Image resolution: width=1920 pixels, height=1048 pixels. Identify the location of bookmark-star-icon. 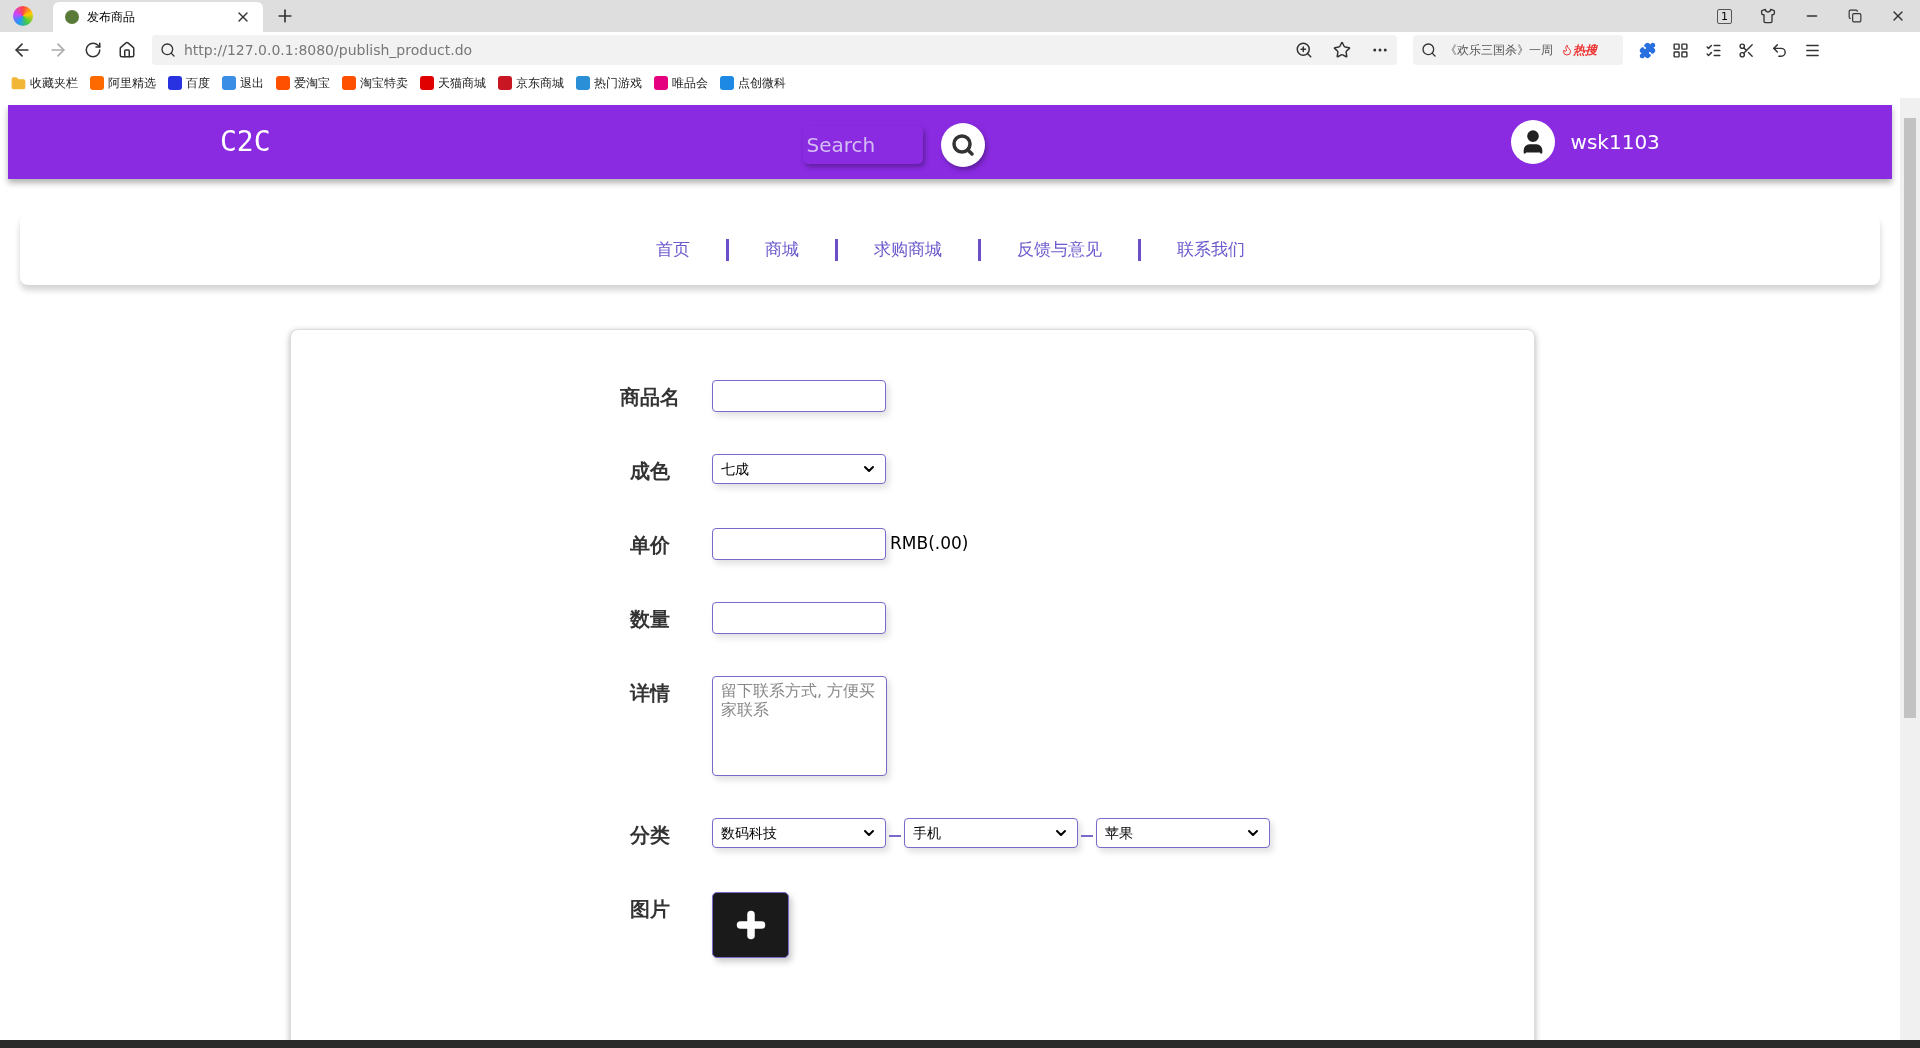
(1342, 50).